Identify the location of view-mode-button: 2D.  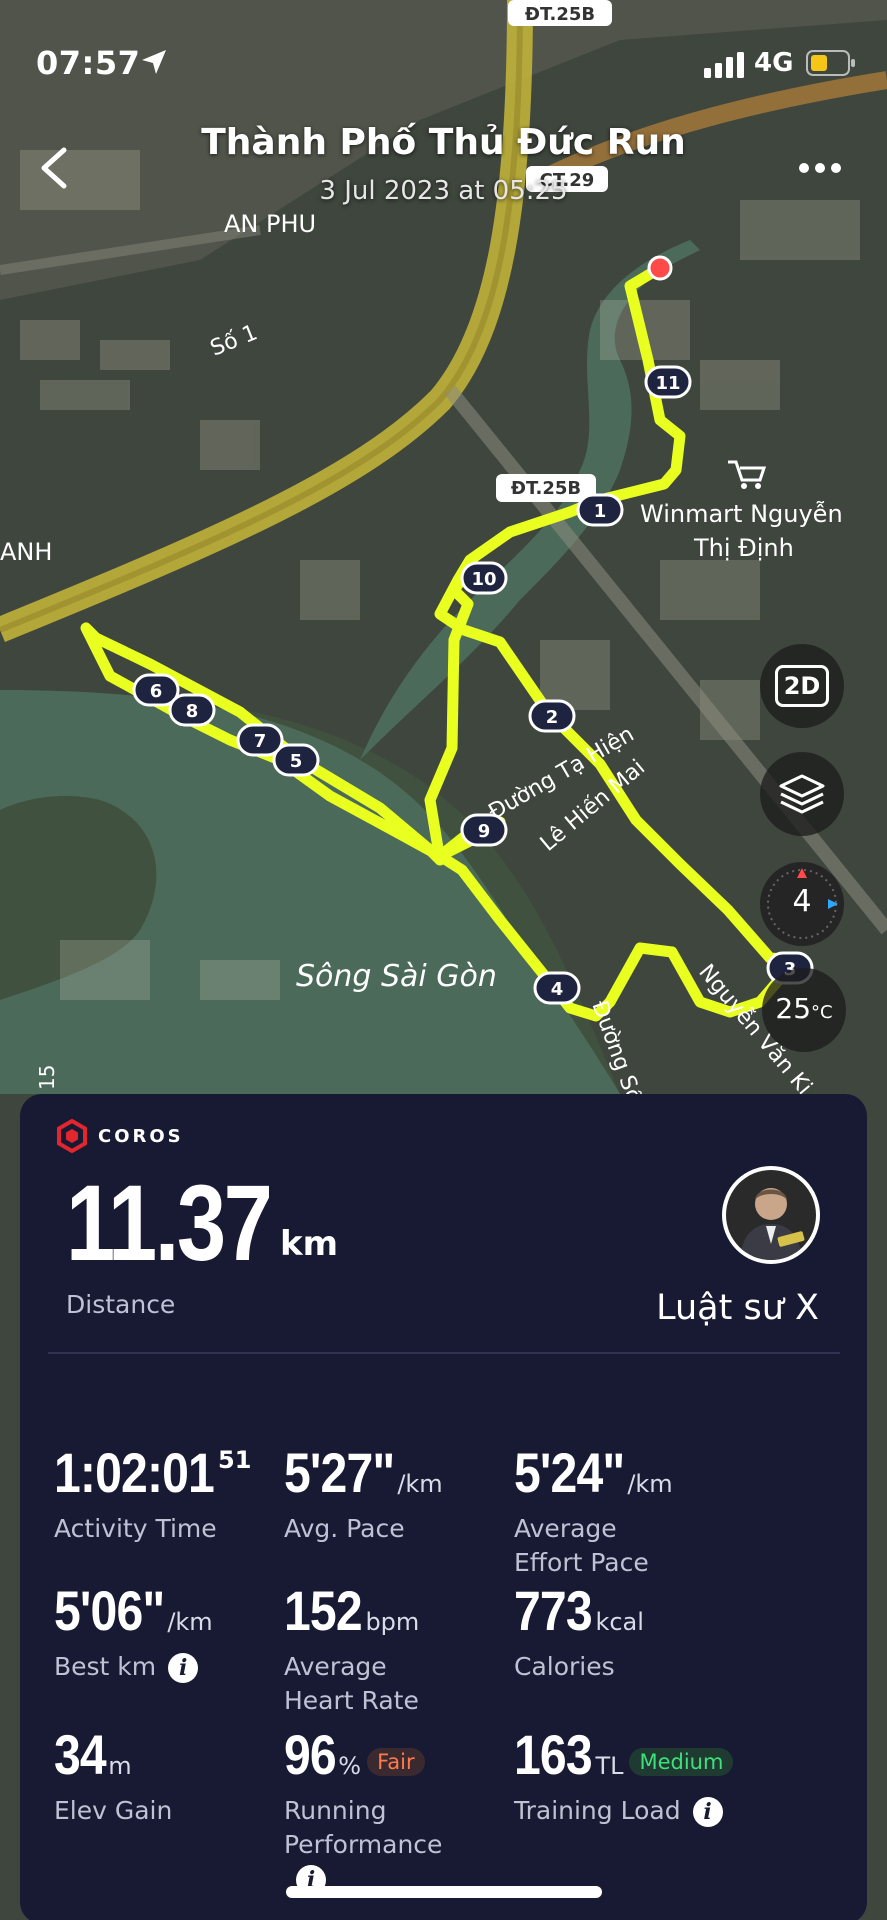
(802, 686).